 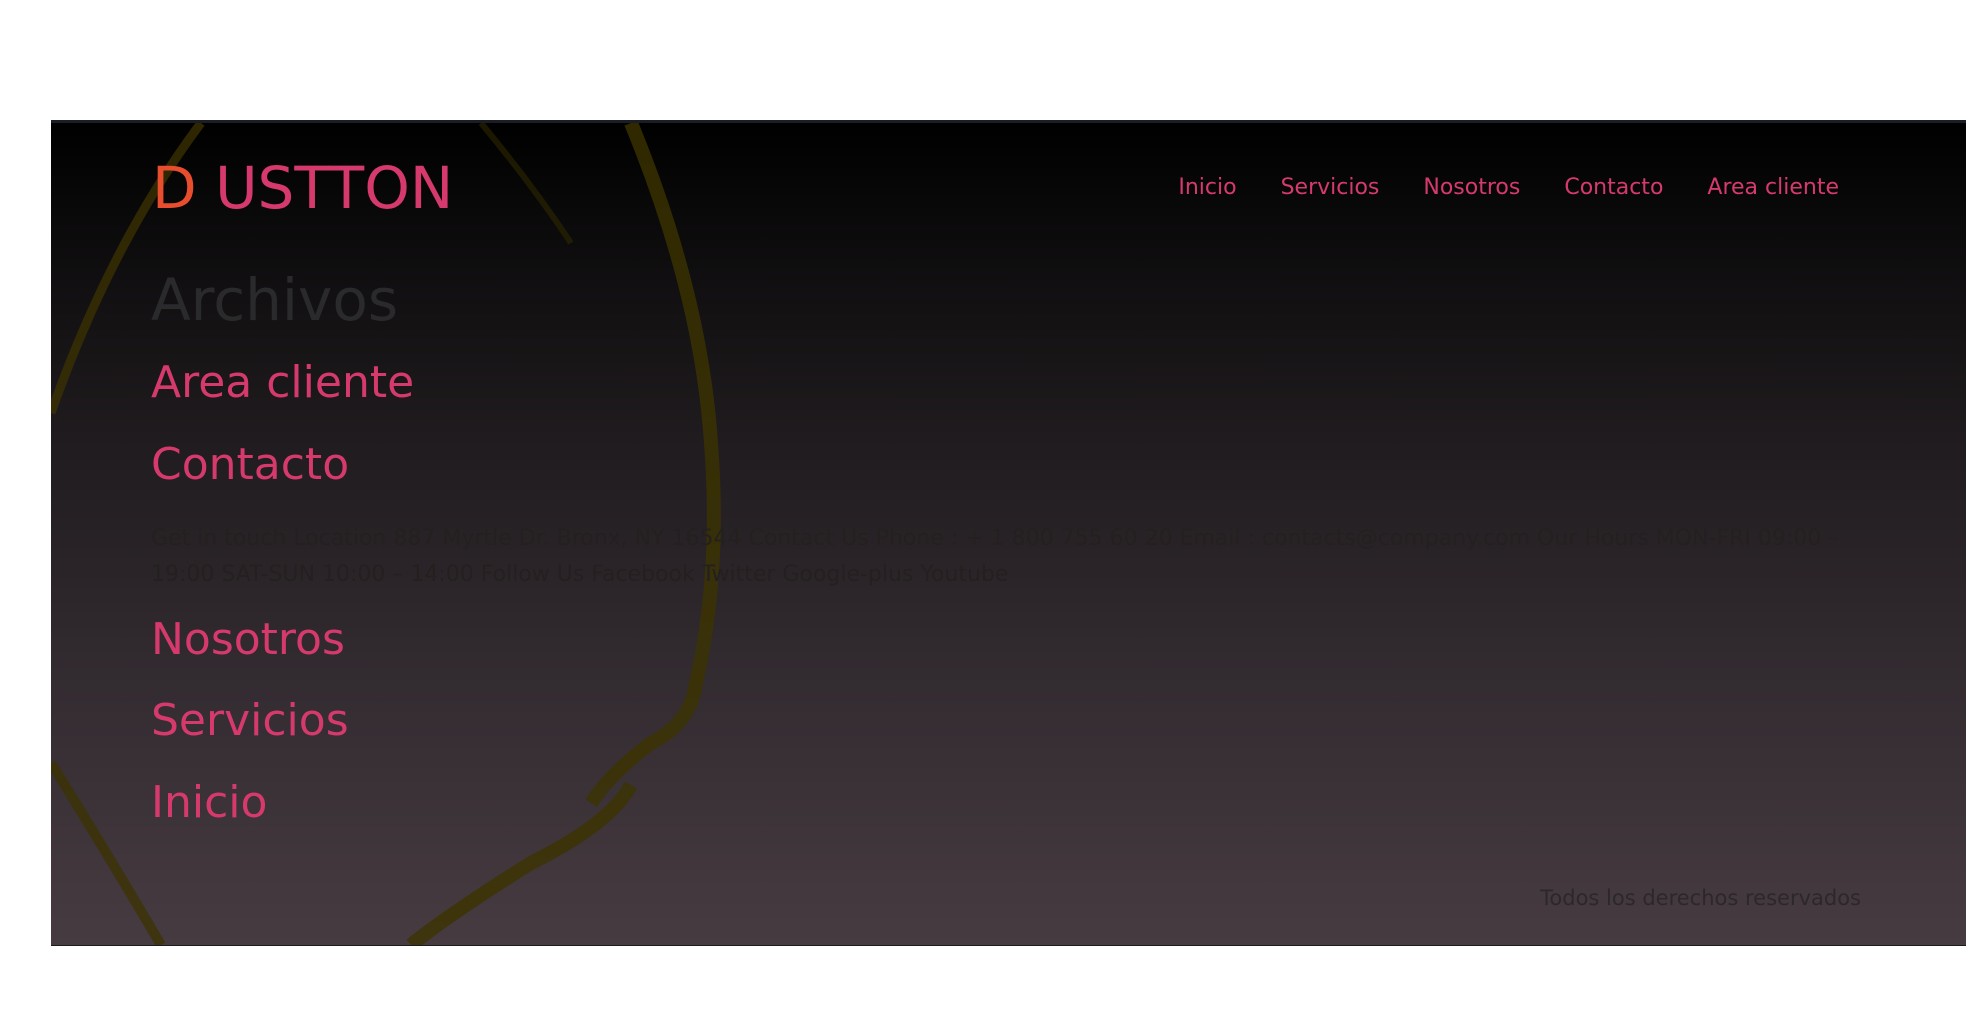 I want to click on nav-link-inicio: Inicio, so click(x=1207, y=187).